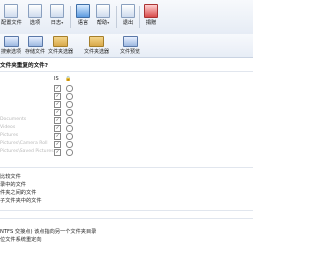 This screenshot has height=253, width=320. What do you see at coordinates (13, 184) in the screenshot?
I see `compare-option: 录中的文件` at bounding box center [13, 184].